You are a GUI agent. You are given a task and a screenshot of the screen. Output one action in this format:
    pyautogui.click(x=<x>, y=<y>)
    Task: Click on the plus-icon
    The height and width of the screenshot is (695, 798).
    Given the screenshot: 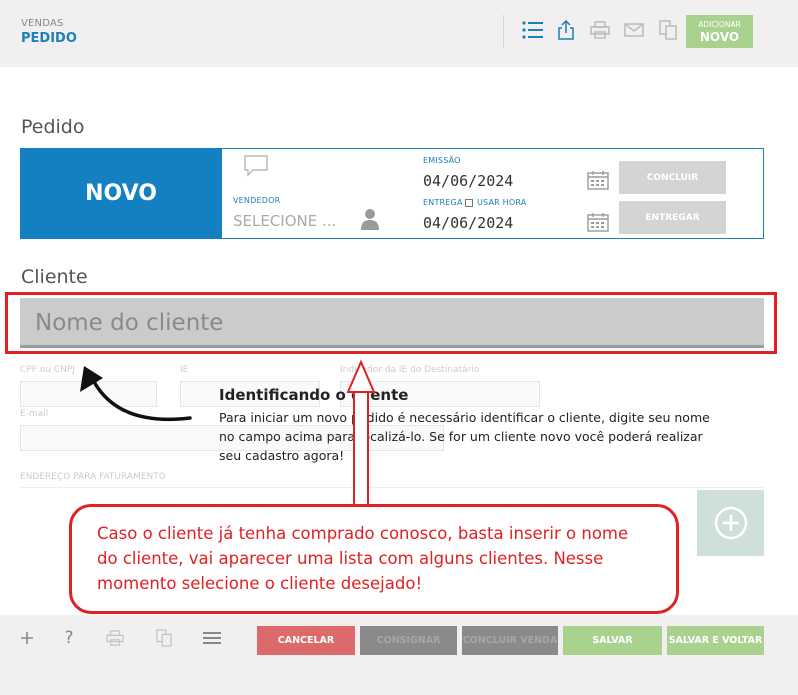 What is the action you would take?
    pyautogui.click(x=27, y=638)
    